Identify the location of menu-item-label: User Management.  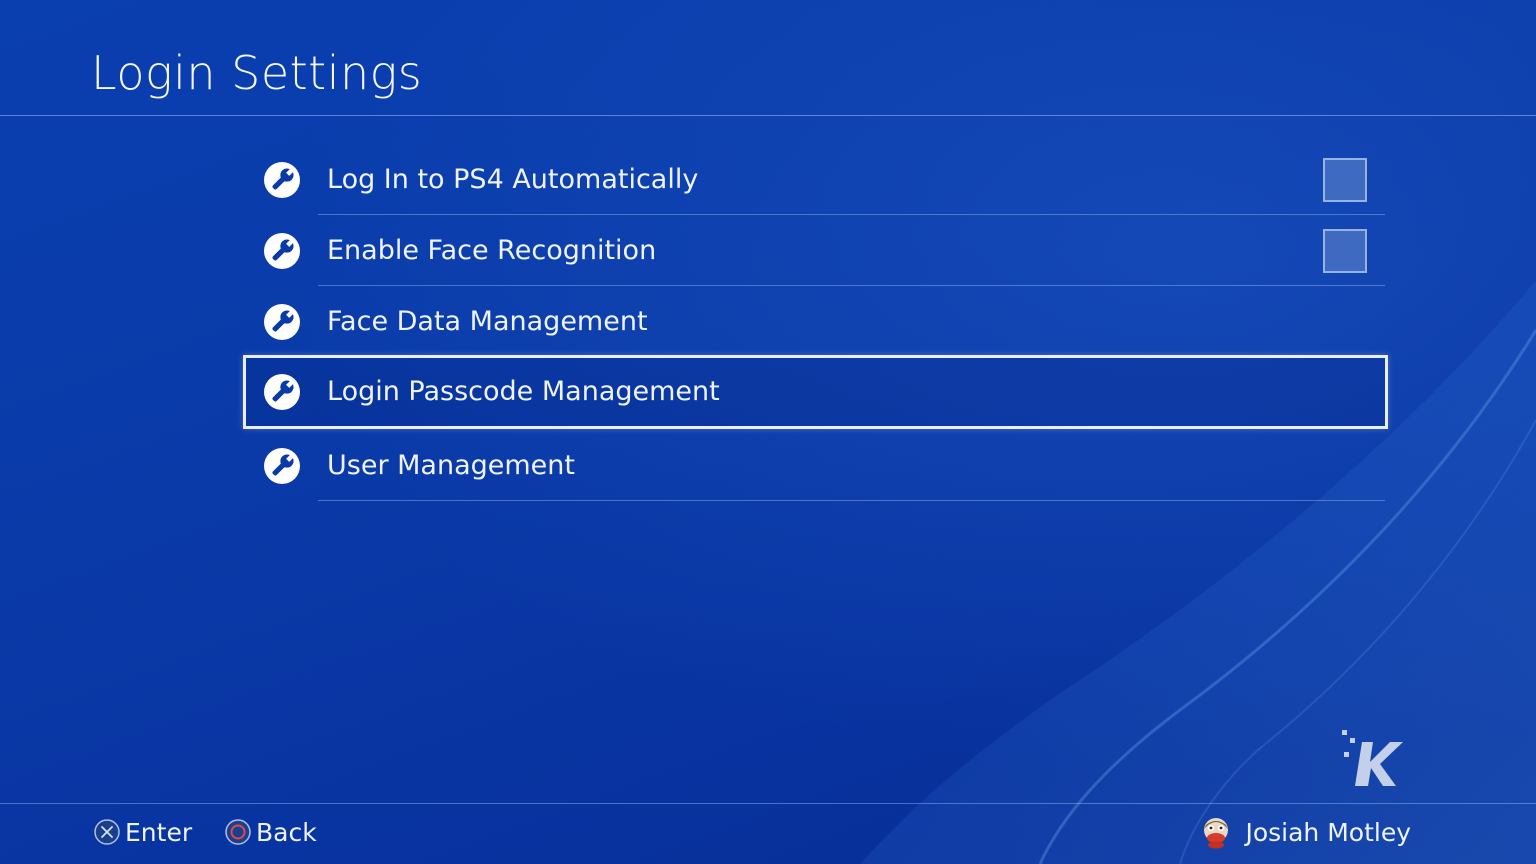
(451, 465).